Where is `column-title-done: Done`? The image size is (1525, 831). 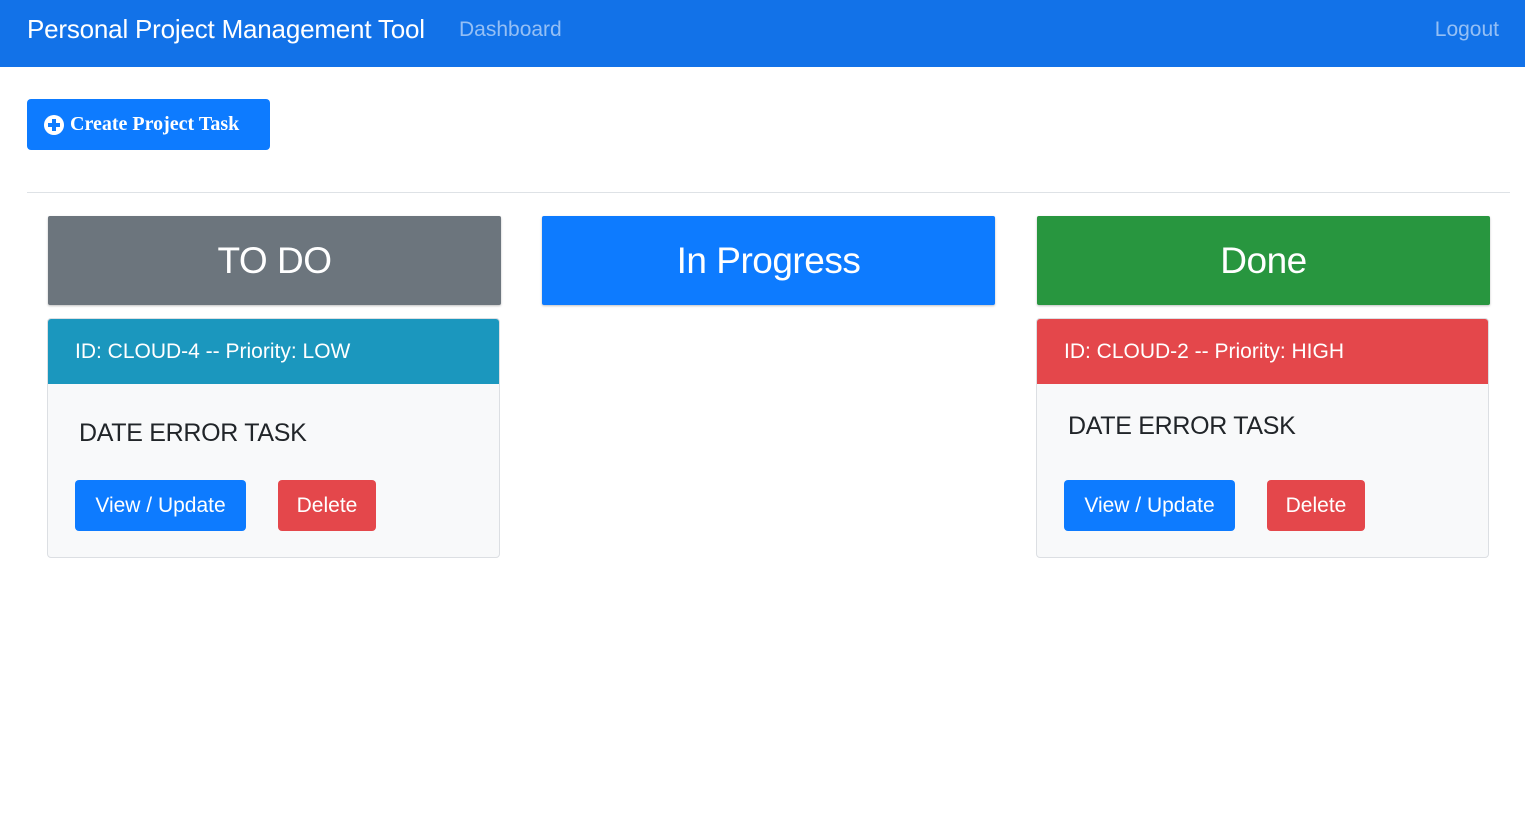 column-title-done: Done is located at coordinates (1263, 260).